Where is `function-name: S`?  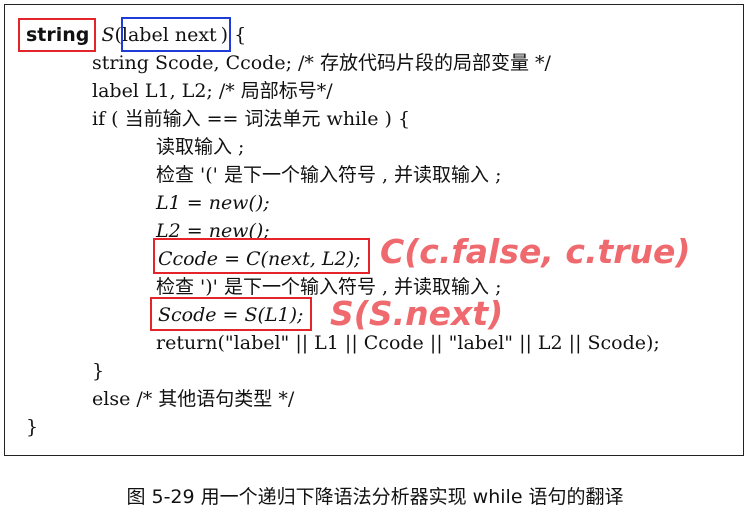
function-name: S is located at coordinates (108, 35).